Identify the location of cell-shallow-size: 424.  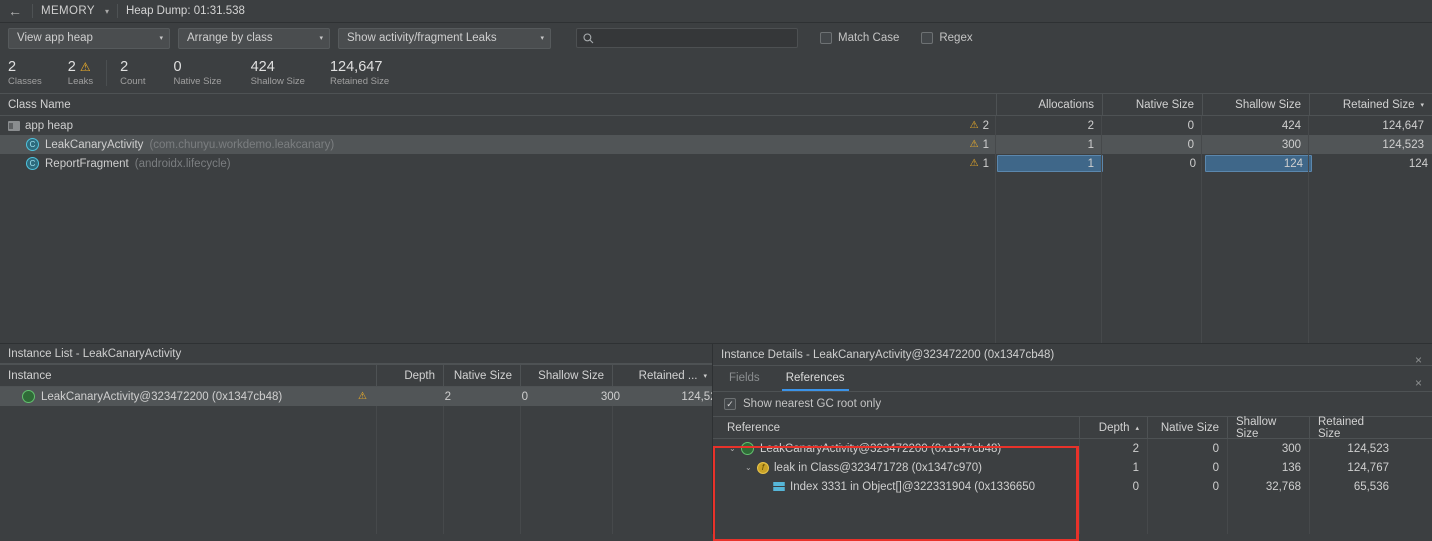
(1291, 125).